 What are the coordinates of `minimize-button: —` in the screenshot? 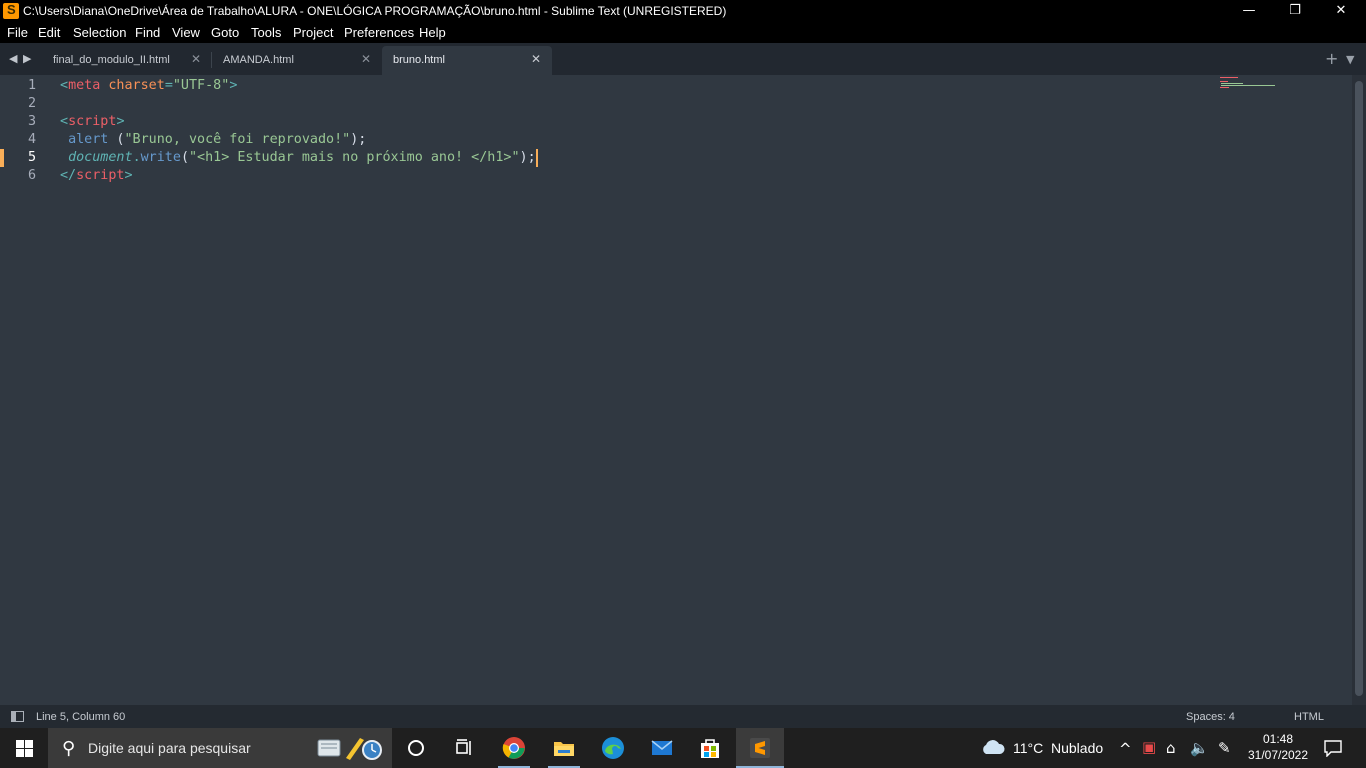 It's located at (1249, 11).